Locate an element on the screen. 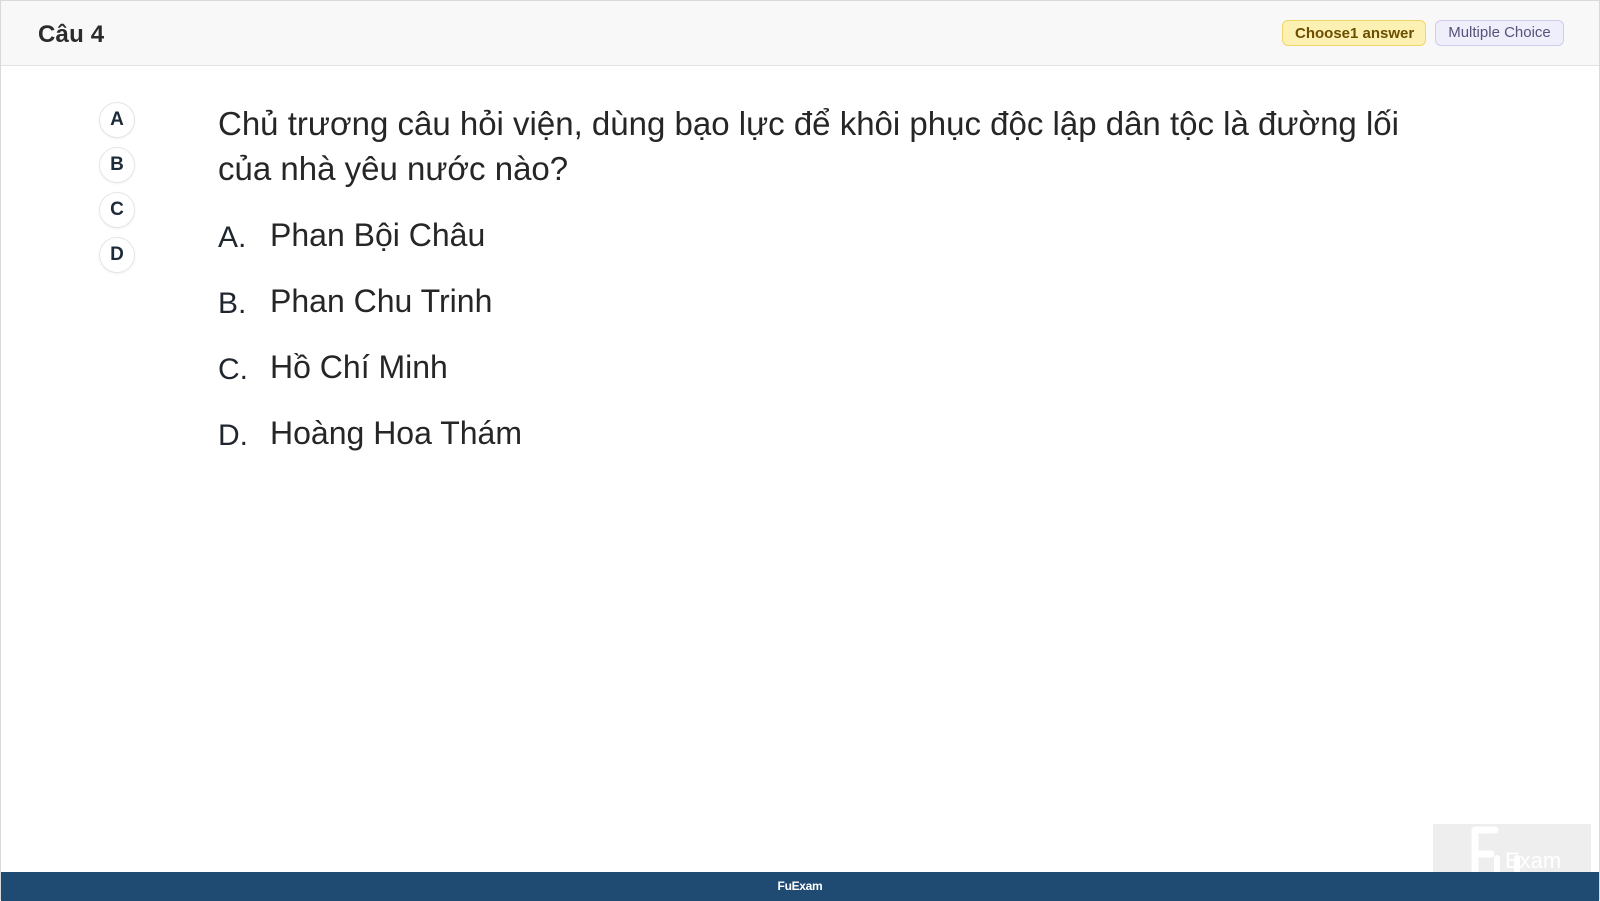 The image size is (1600, 901). answer-option-d: D. Hoàng Hoa Thám is located at coordinates (668, 444).